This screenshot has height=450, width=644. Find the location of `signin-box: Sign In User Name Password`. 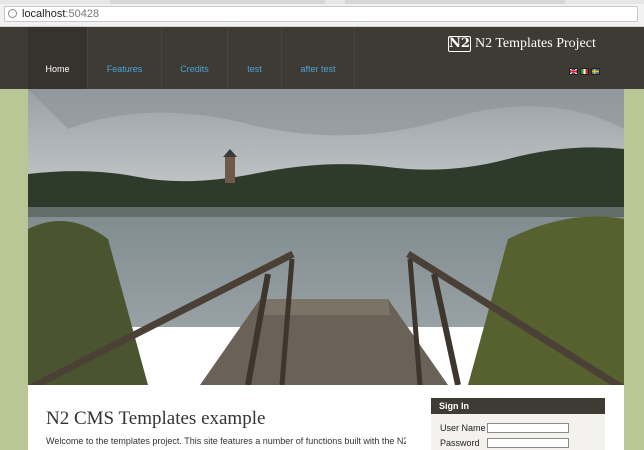

signin-box: Sign In User Name Password is located at coordinates (518, 424).